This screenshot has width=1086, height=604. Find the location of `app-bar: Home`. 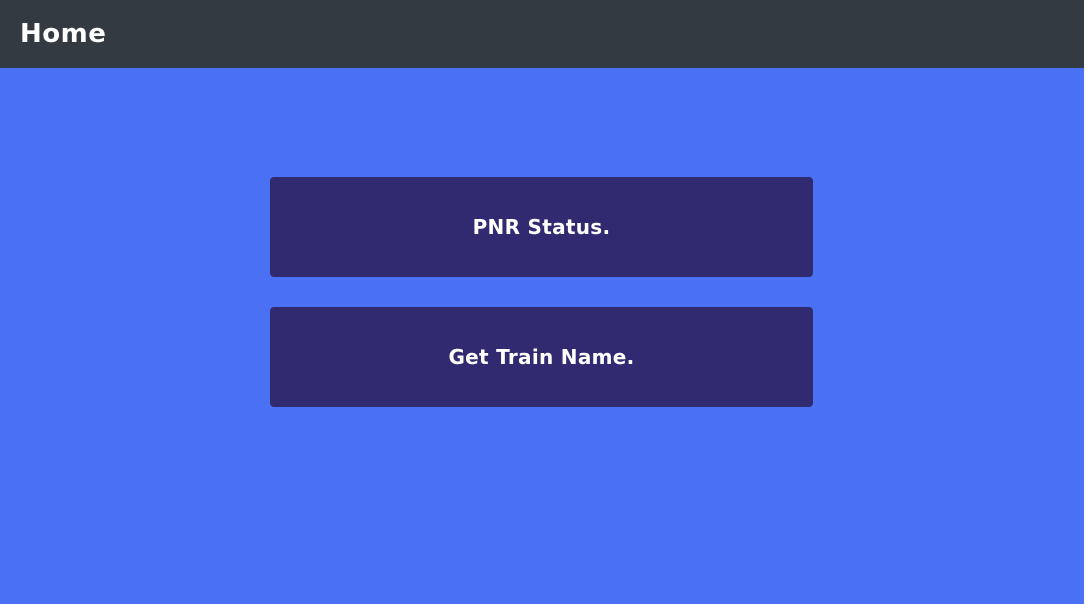

app-bar: Home is located at coordinates (542, 34).